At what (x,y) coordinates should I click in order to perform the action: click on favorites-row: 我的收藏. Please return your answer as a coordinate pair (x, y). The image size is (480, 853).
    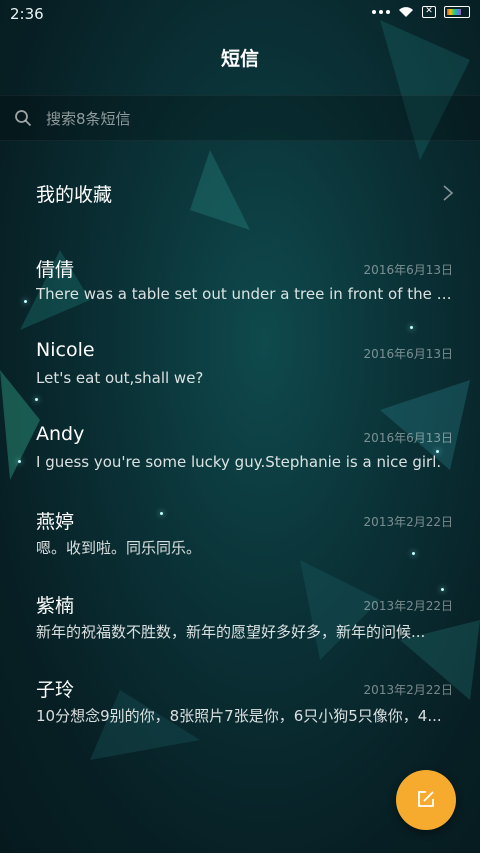
    Looking at the image, I should click on (240, 194).